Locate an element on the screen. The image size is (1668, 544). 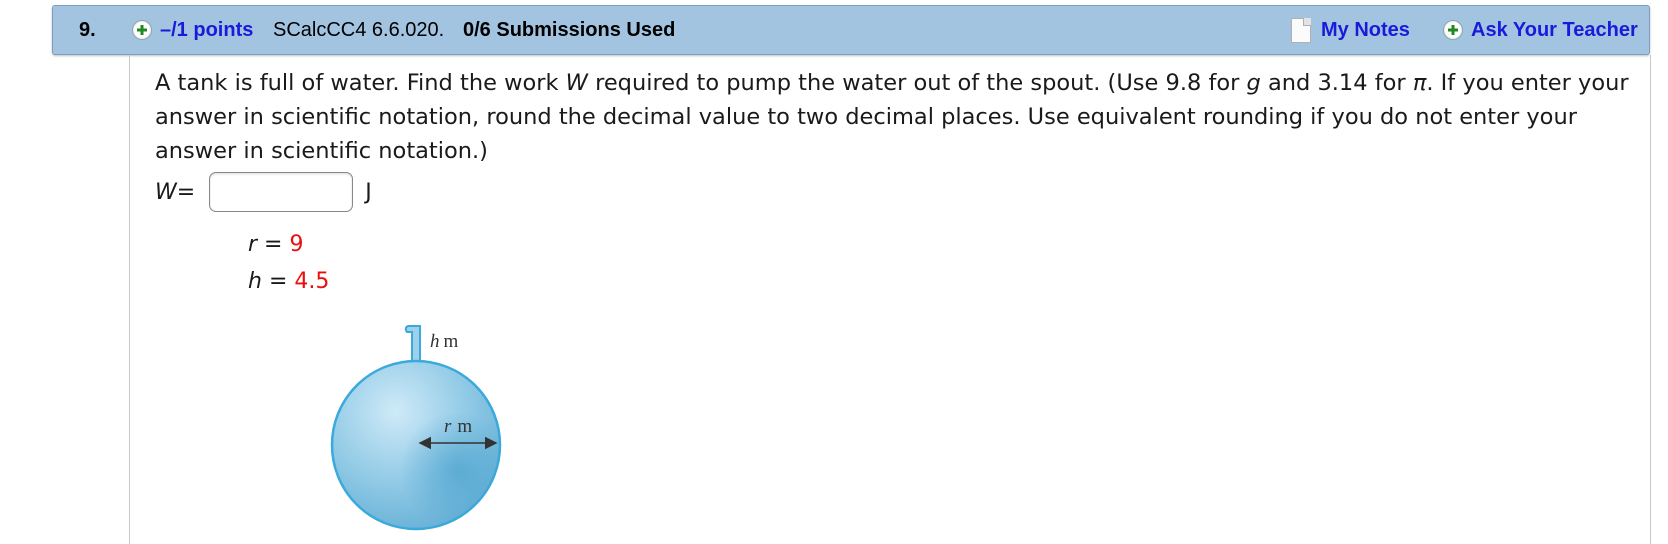
answer-variable: W is located at coordinates (166, 192).